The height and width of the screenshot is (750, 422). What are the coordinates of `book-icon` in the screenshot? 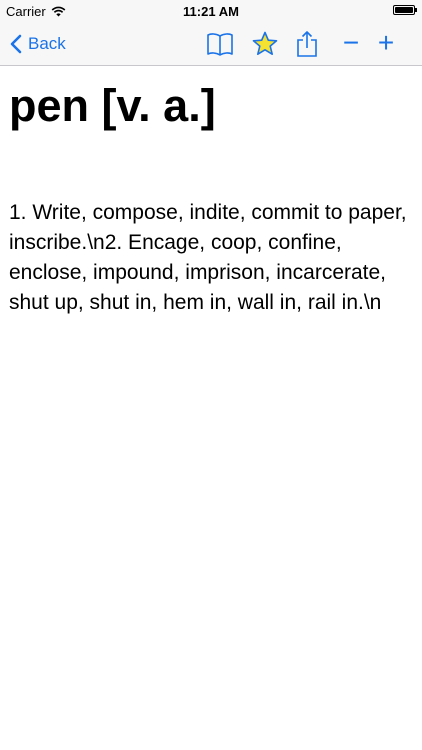 It's located at (220, 44).